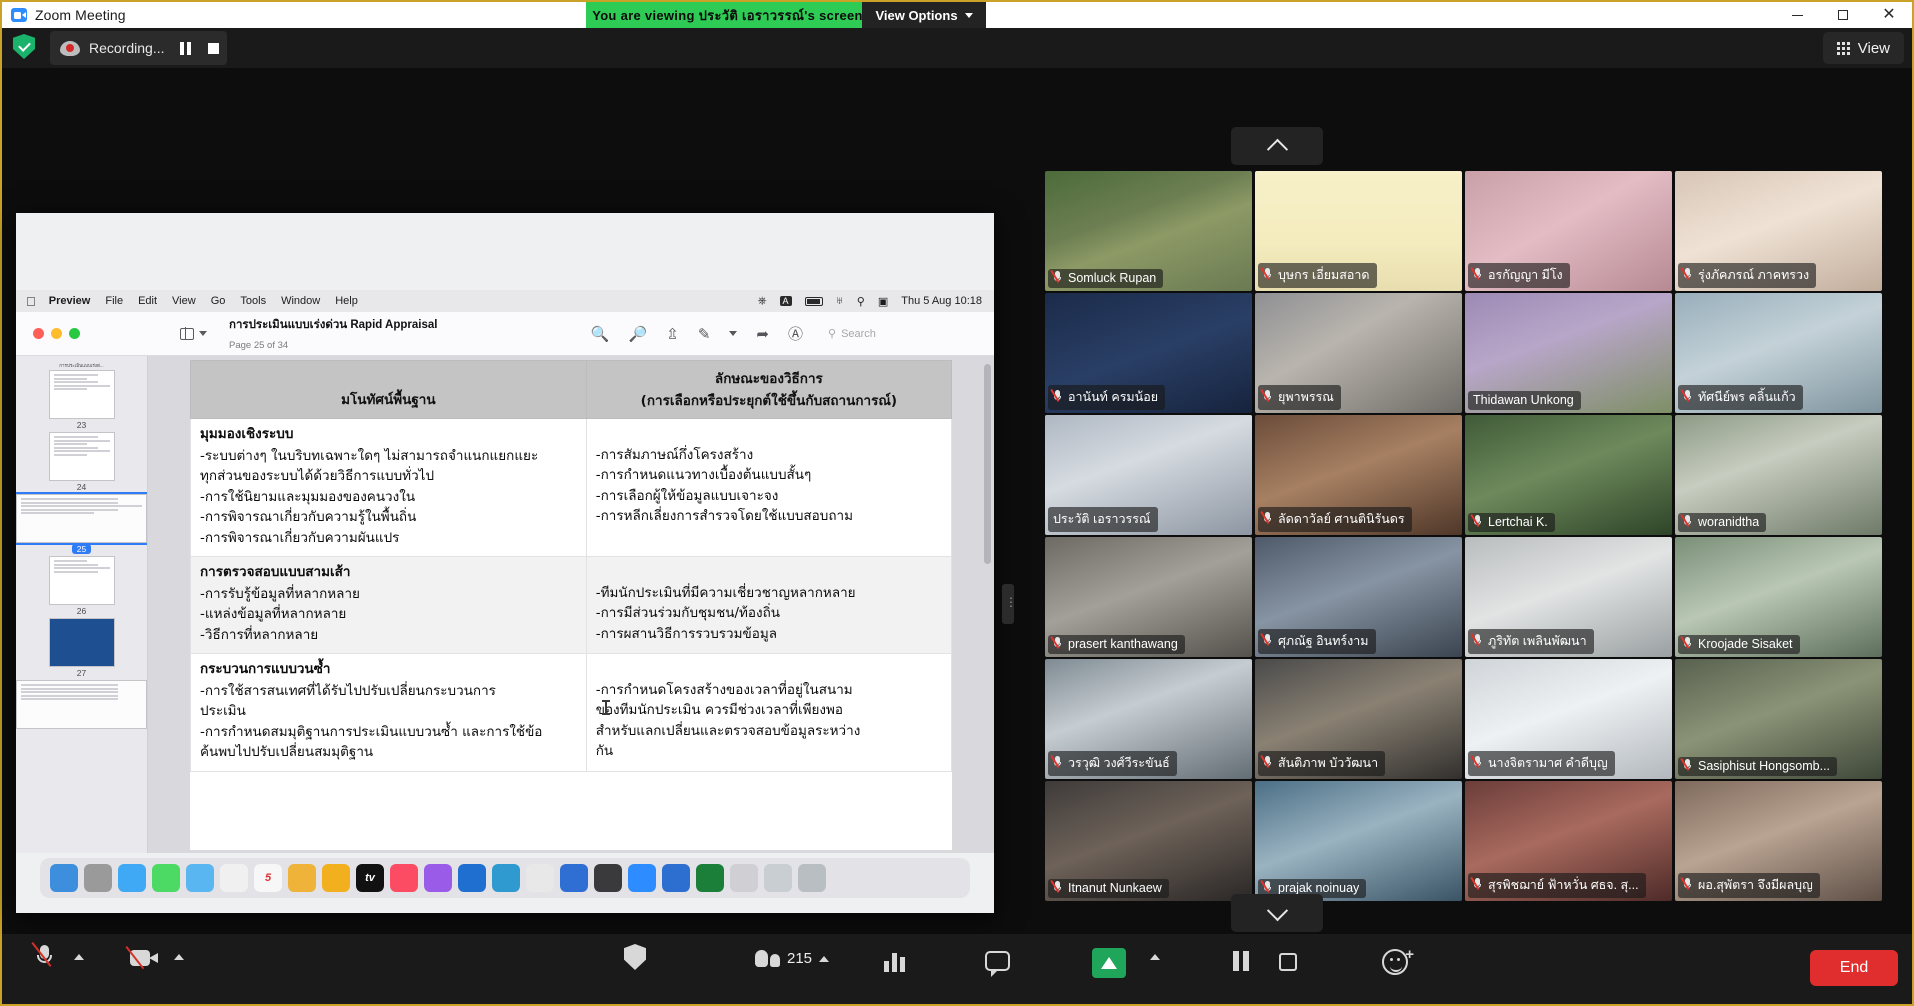 The width and height of the screenshot is (1914, 1006). I want to click on pages-icon, so click(540, 878).